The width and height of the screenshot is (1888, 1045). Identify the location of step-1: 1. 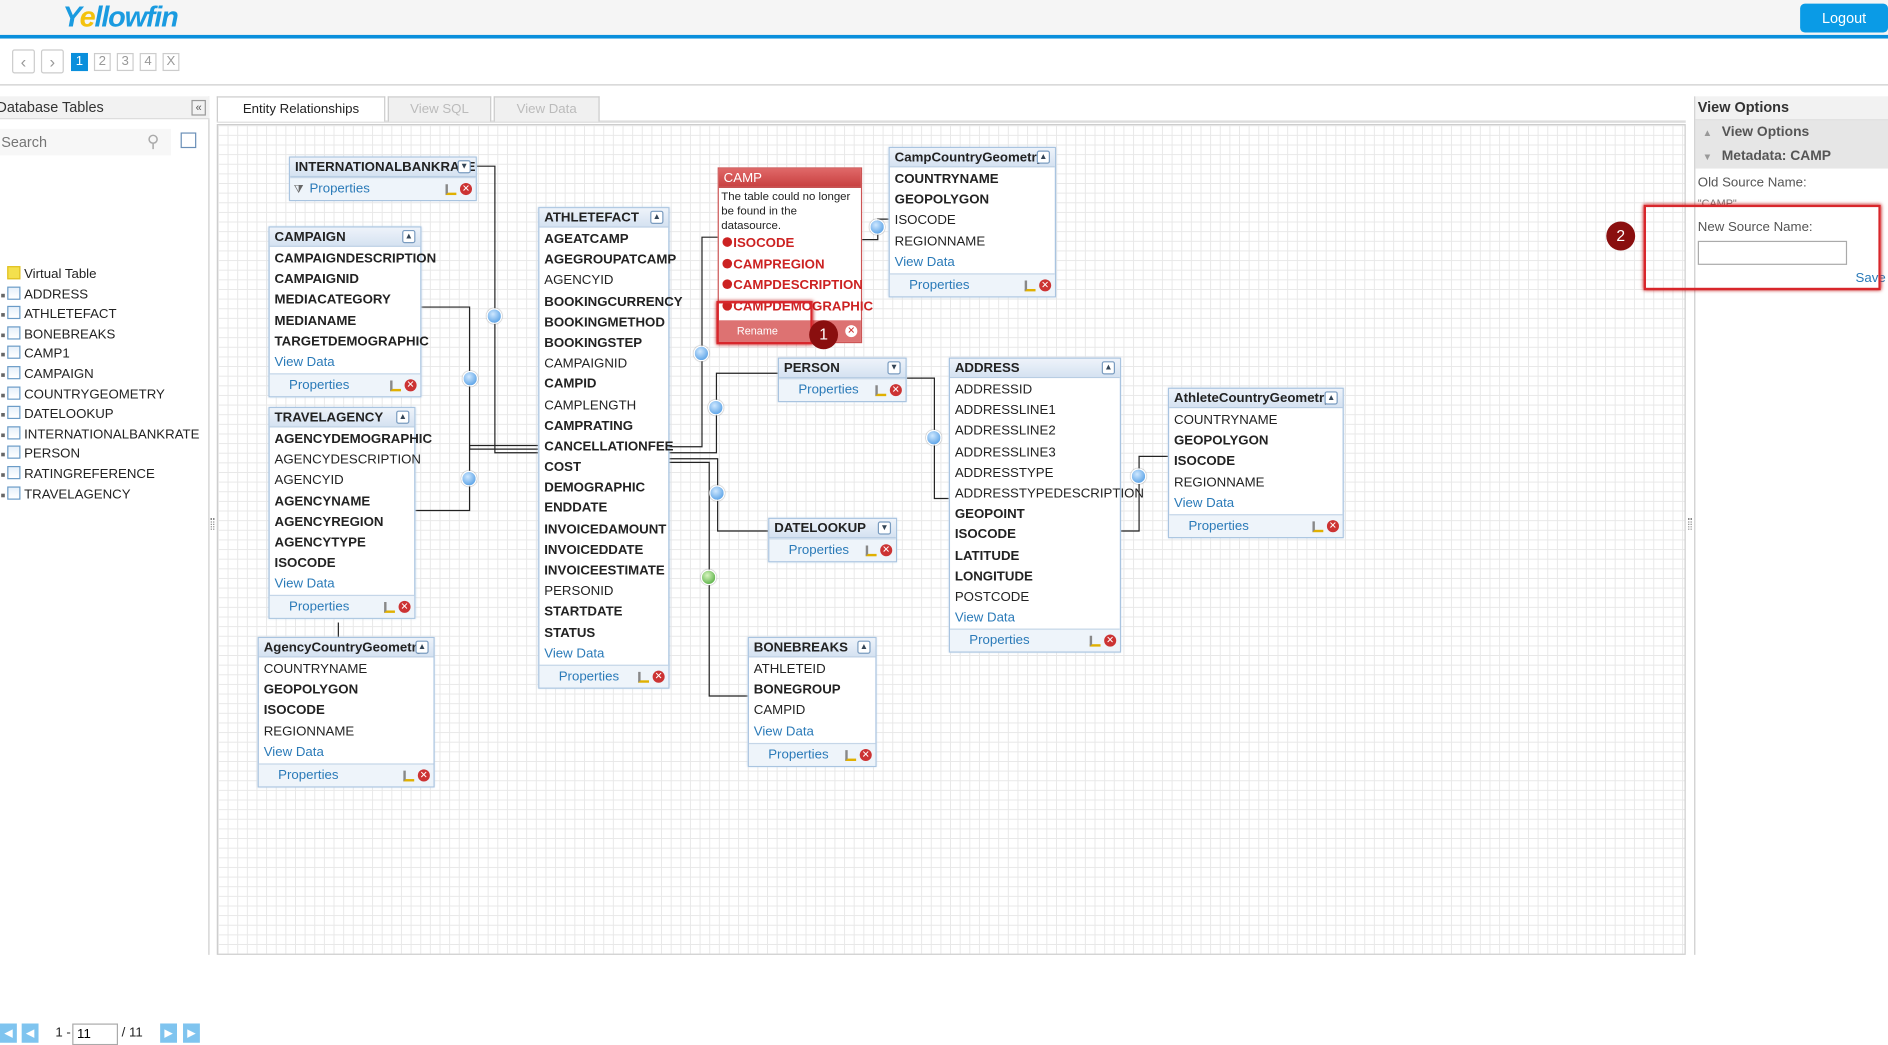
(79, 62).